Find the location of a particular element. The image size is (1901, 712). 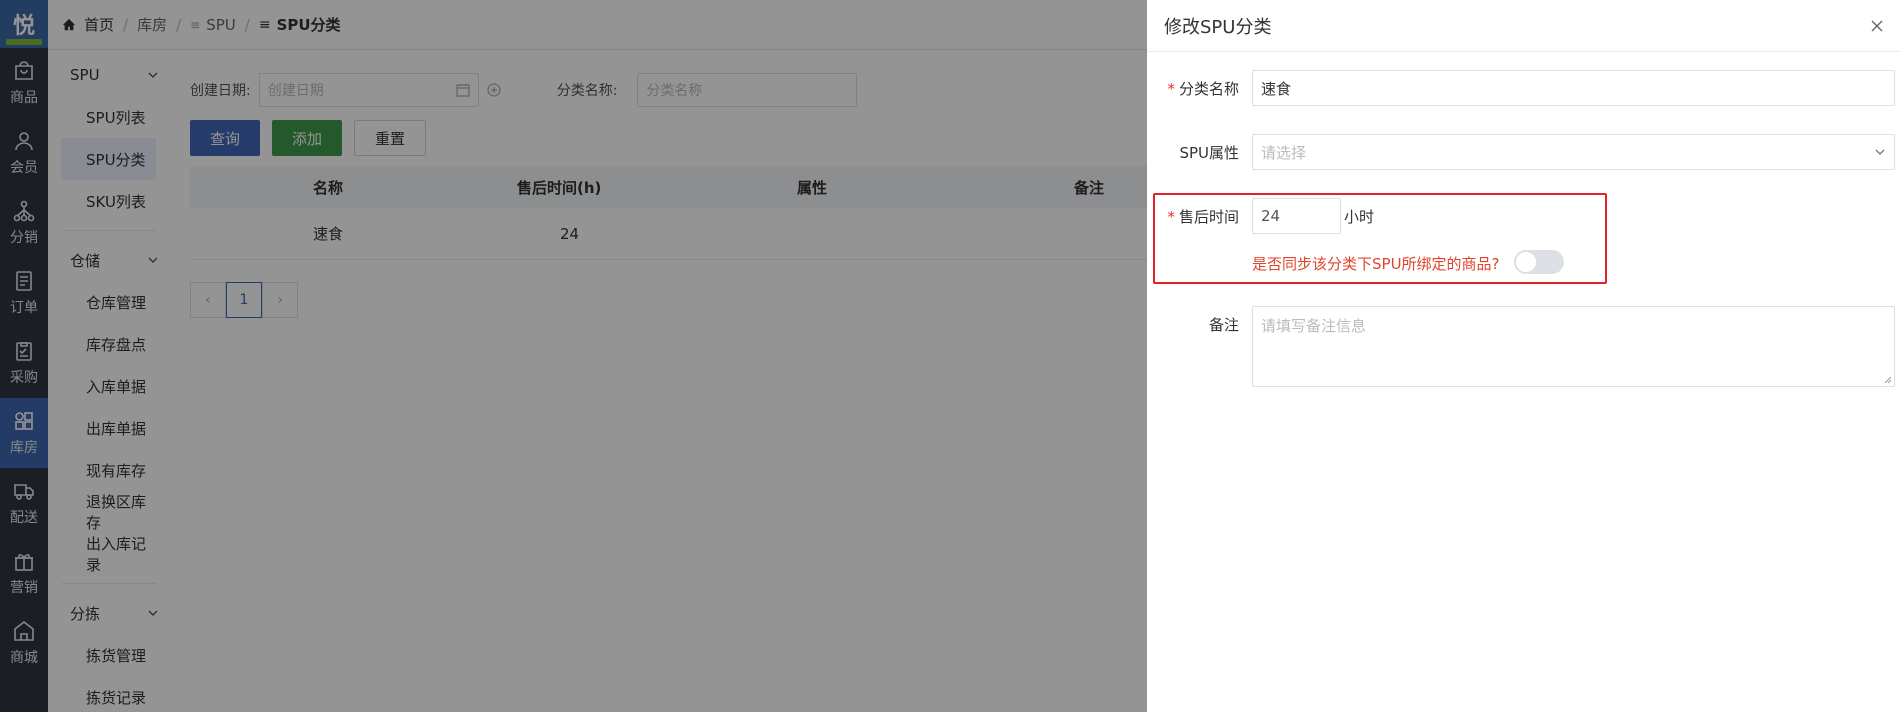

sync-toggle is located at coordinates (1539, 262).